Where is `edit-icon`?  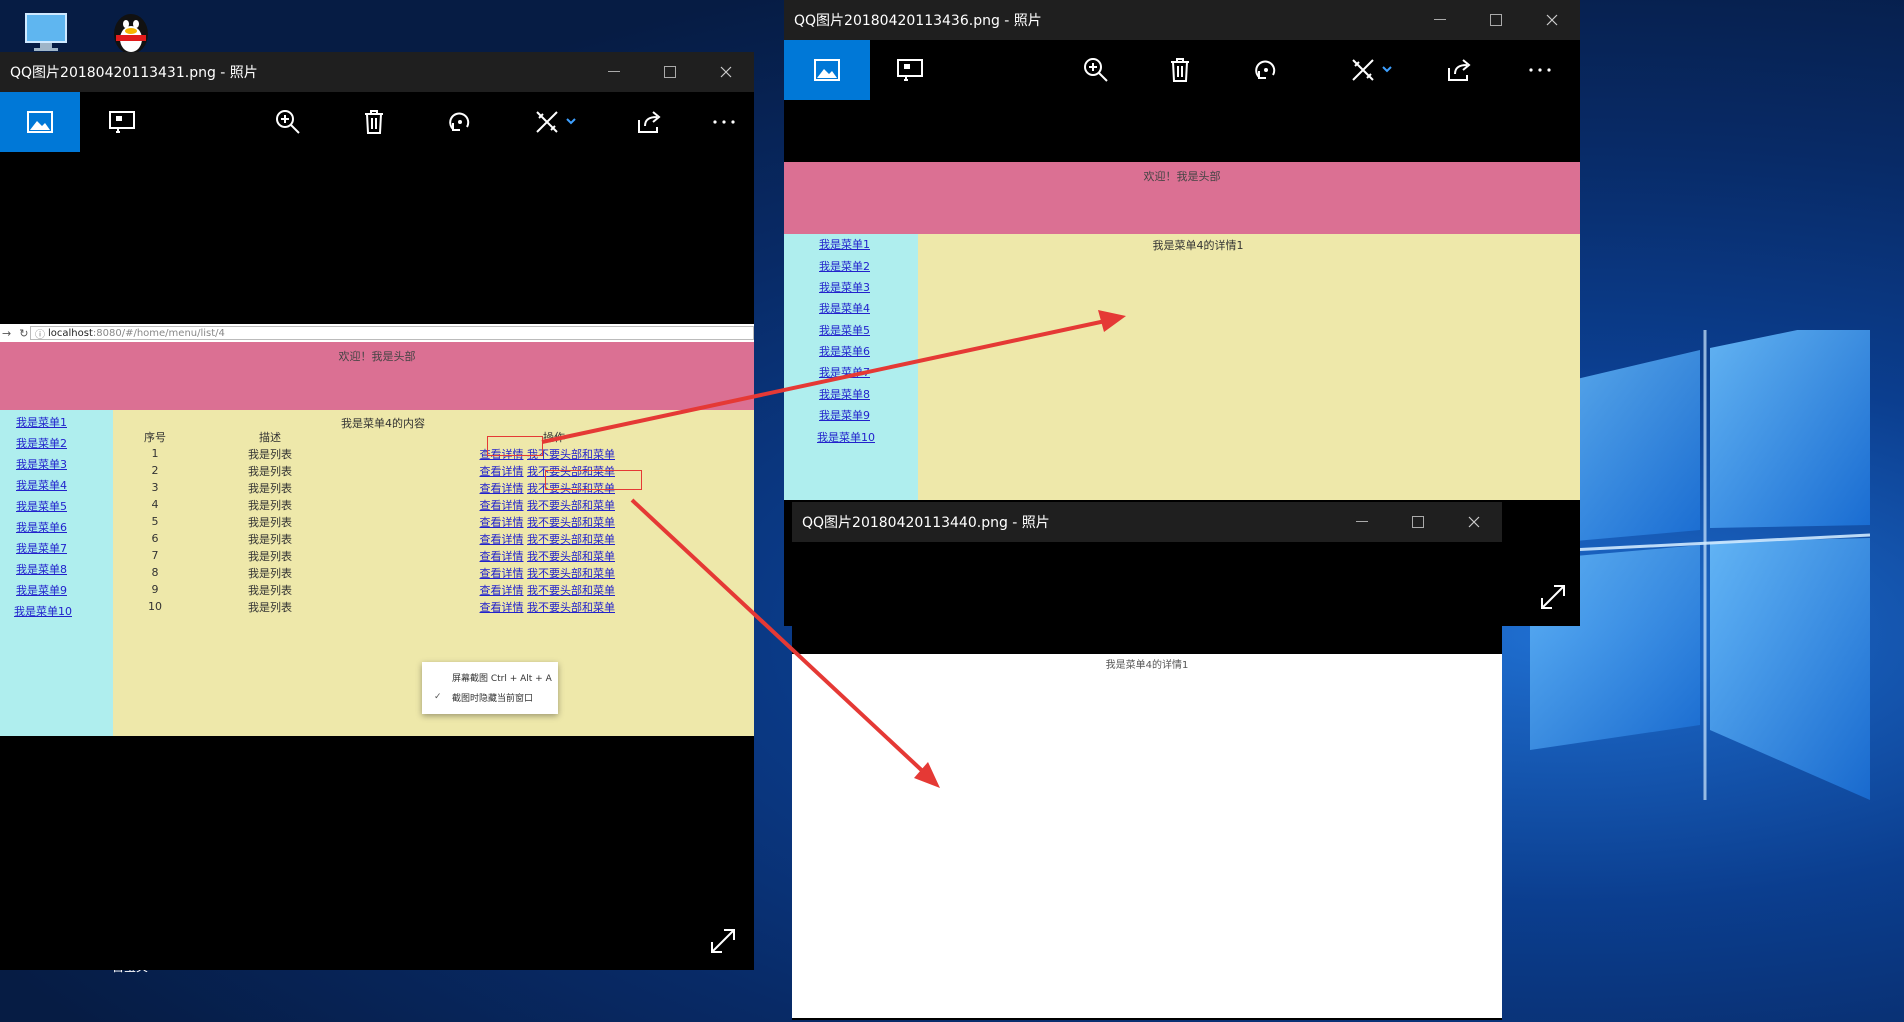 edit-icon is located at coordinates (1372, 70).